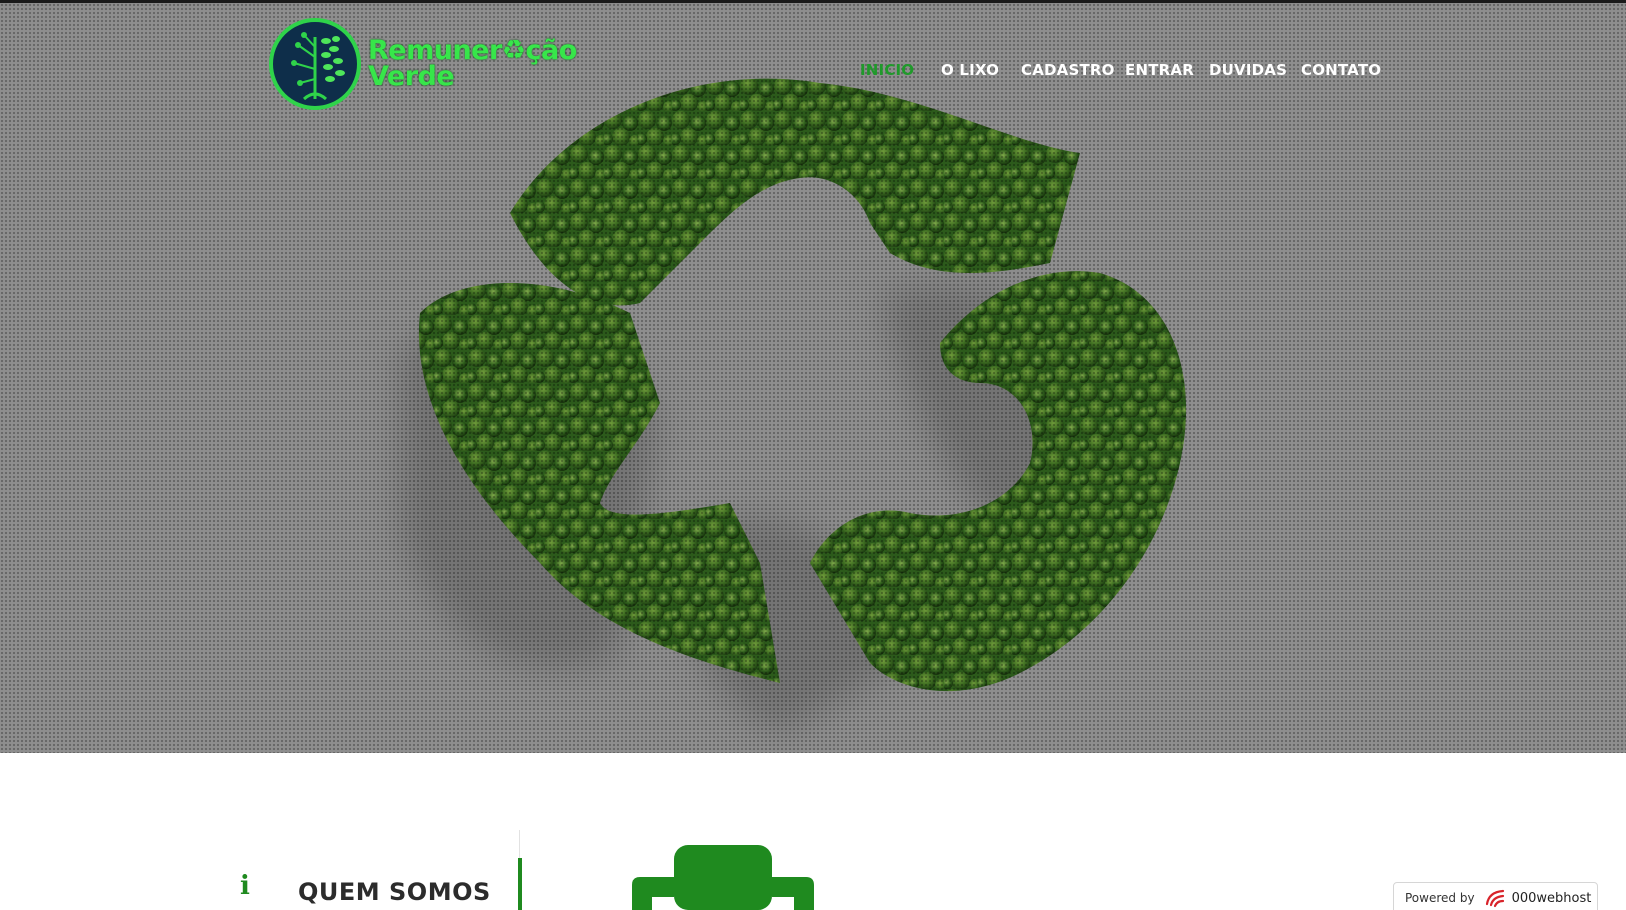 Image resolution: width=1626 pixels, height=910 pixels. What do you see at coordinates (723, 877) in the screenshot?
I see `trophy-icon` at bounding box center [723, 877].